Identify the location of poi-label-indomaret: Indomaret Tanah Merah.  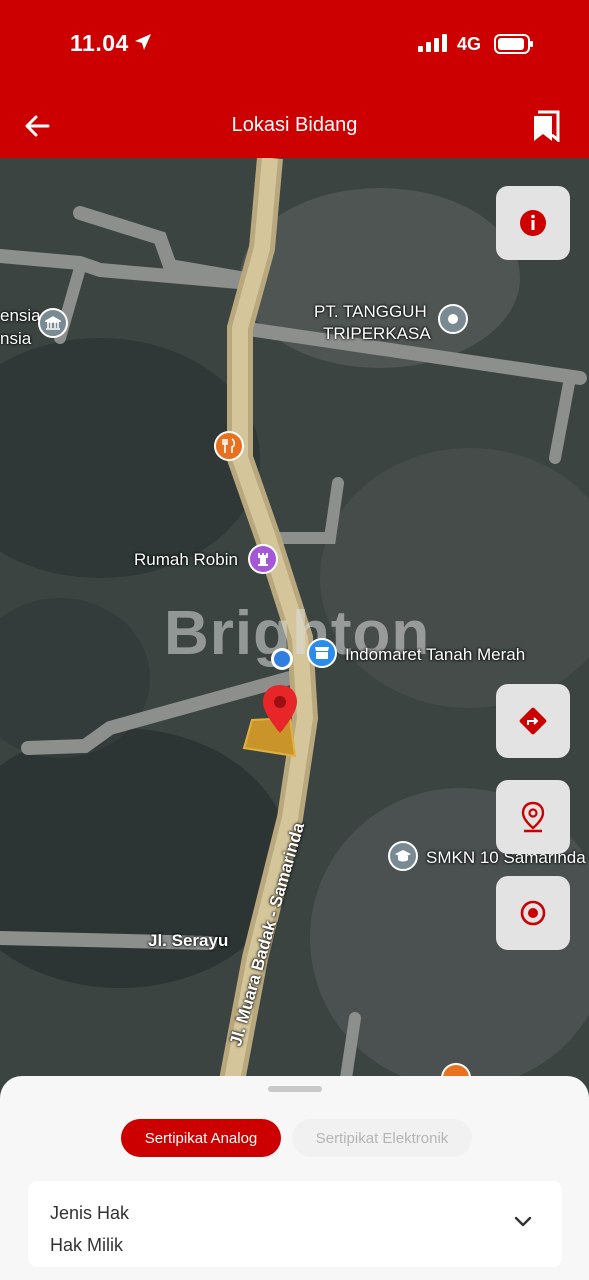
(435, 654).